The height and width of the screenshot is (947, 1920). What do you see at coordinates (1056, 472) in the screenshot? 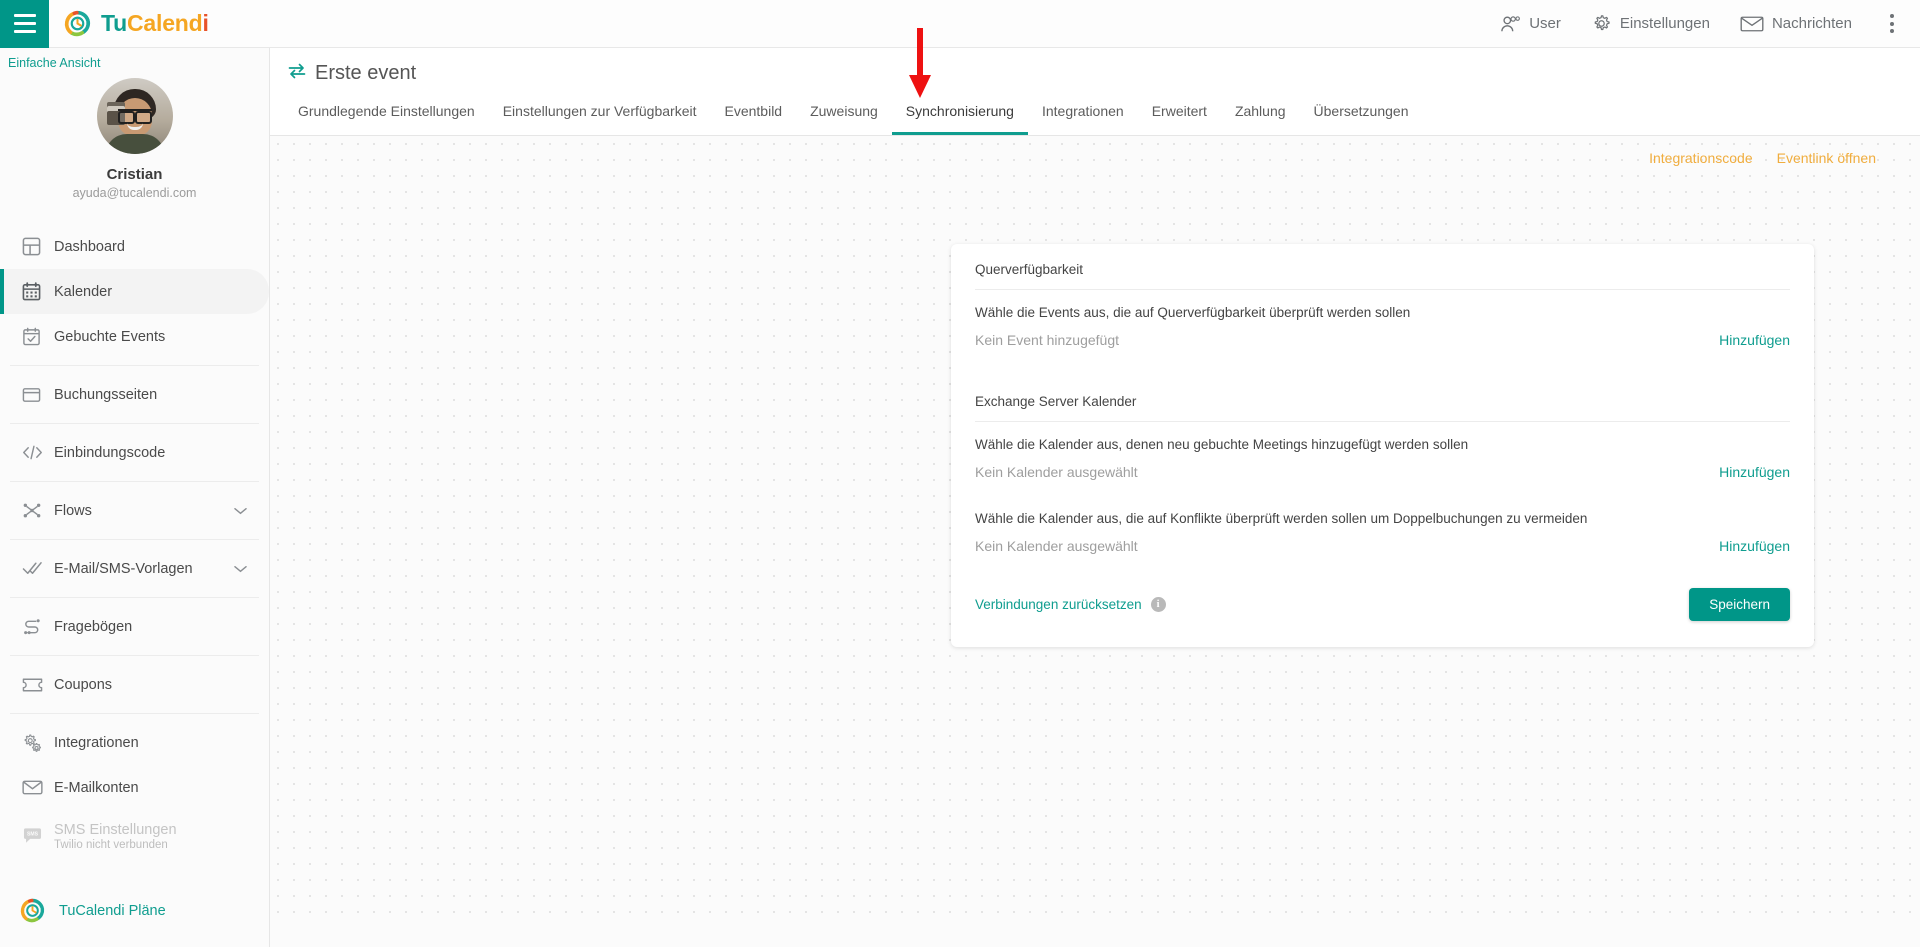
I see `value-kein-kalender-ausgewaehlt-add: Kein Kalender ausgewählt` at bounding box center [1056, 472].